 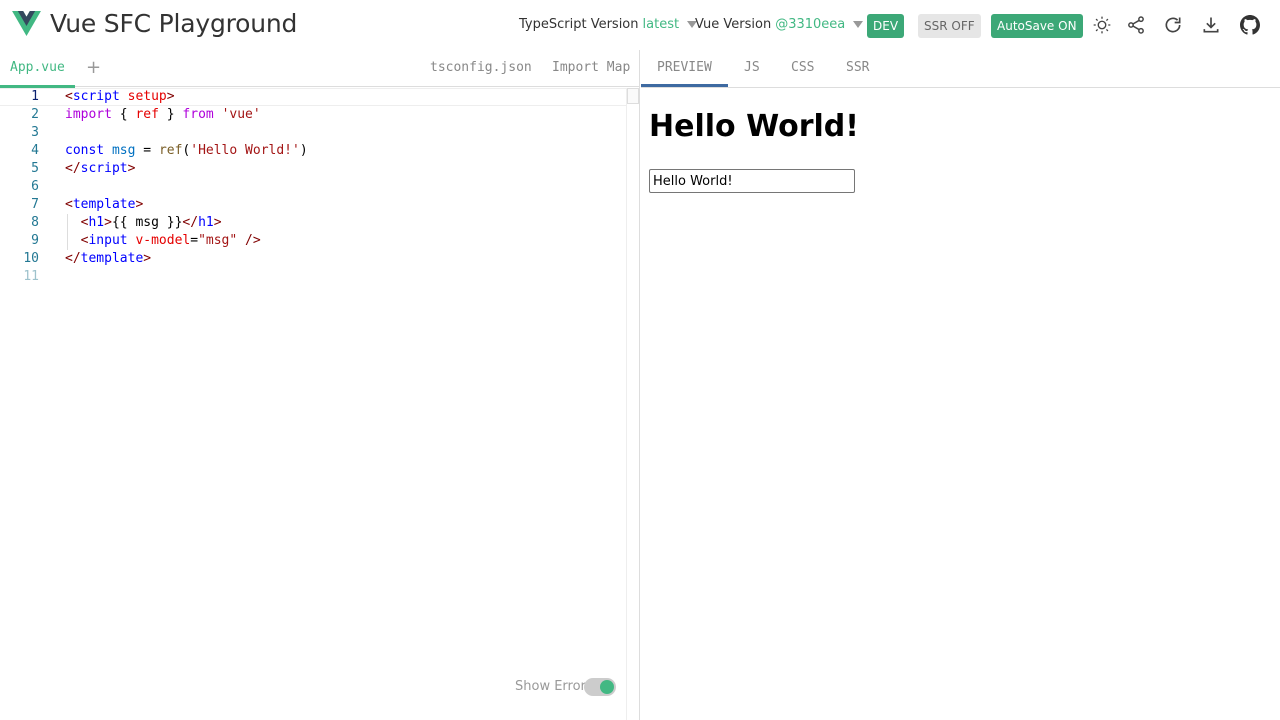 What do you see at coordinates (35, 96) in the screenshot?
I see `line-number: 1` at bounding box center [35, 96].